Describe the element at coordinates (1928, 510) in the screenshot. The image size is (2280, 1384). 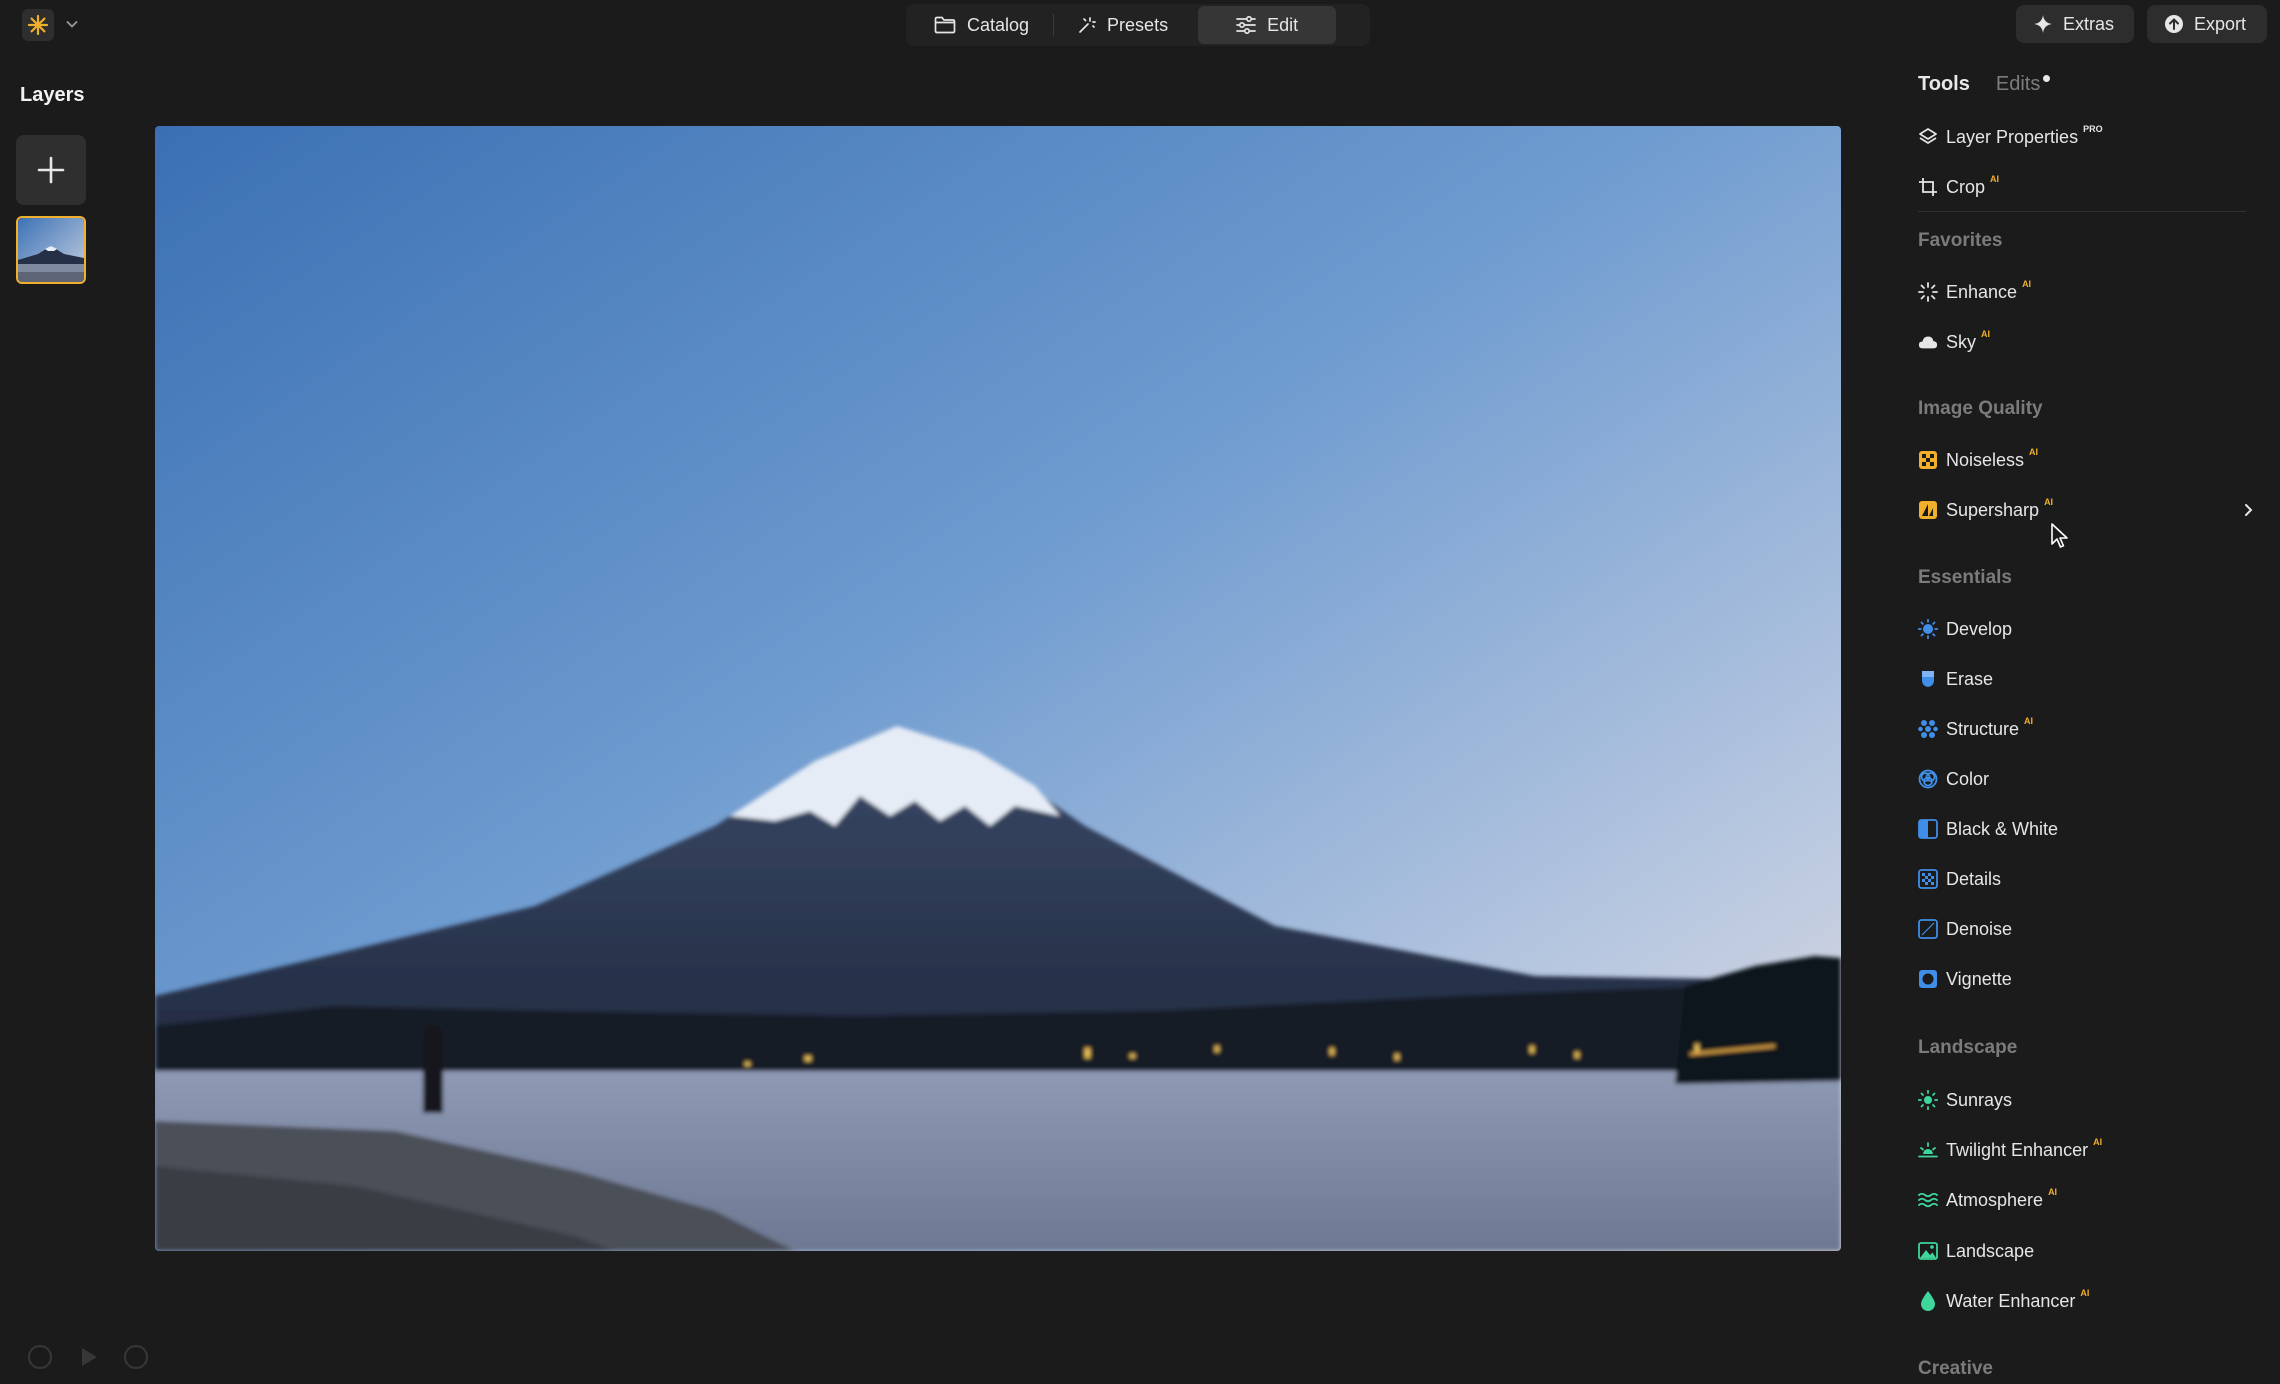
I see `supersharp-icon` at that location.